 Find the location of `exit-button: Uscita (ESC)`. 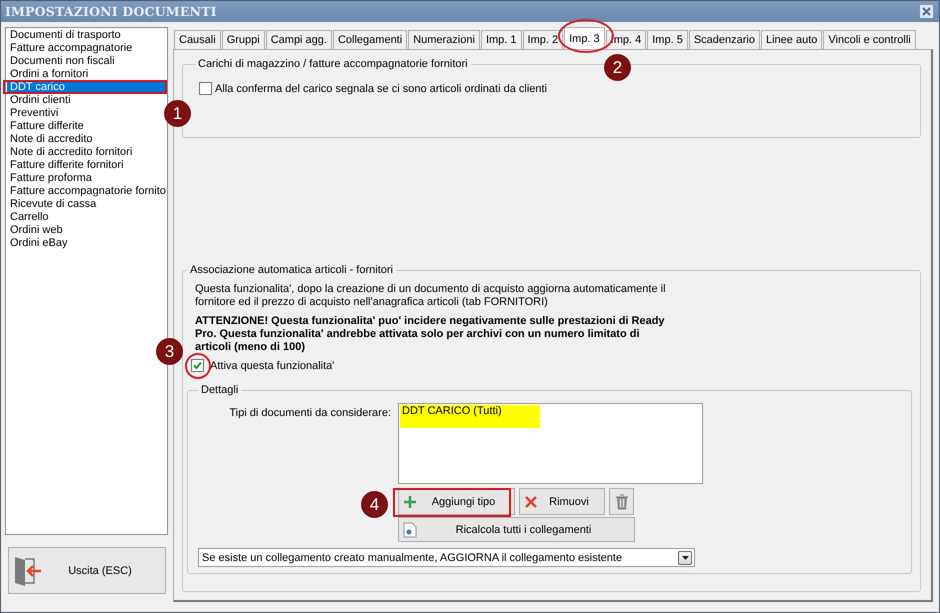

exit-button: Uscita (ESC) is located at coordinates (87, 570).